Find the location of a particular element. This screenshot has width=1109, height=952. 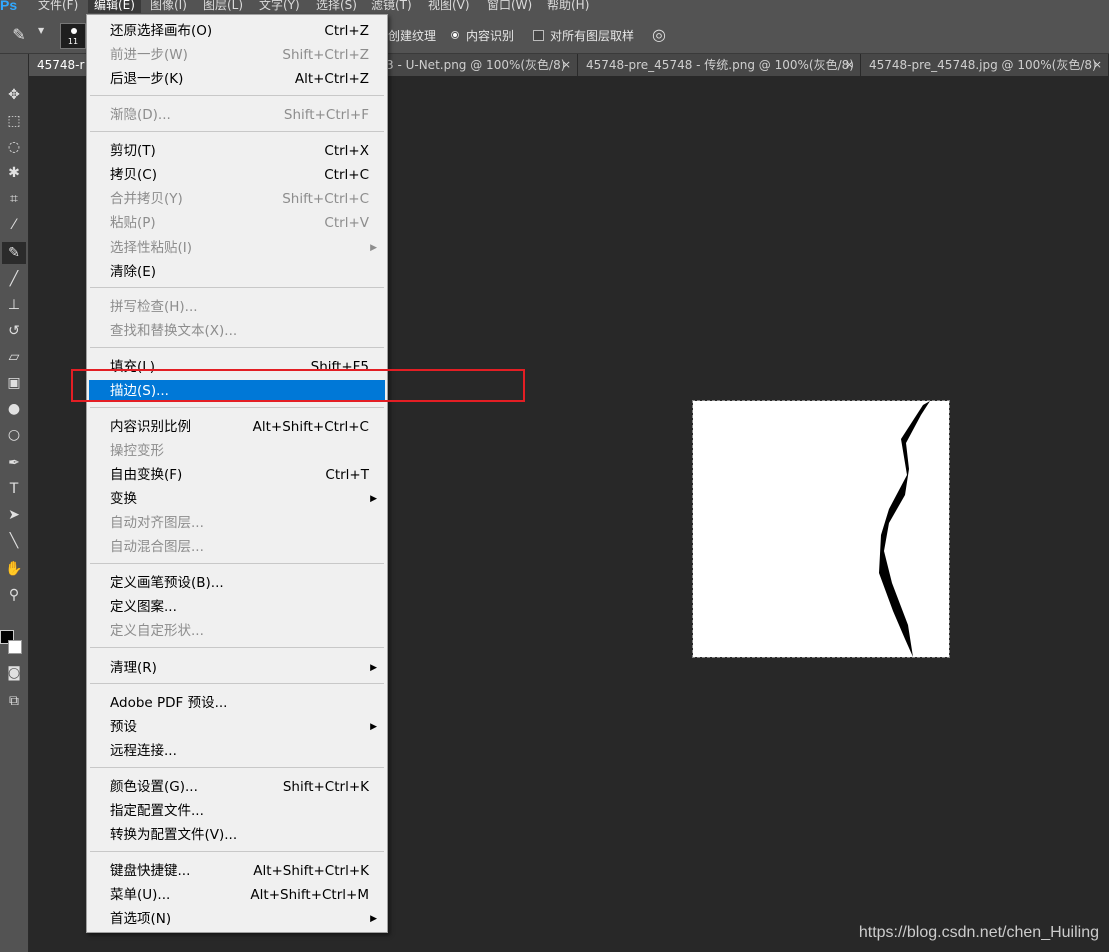

history-brush-tool-icon: ↺ is located at coordinates (14, 331).